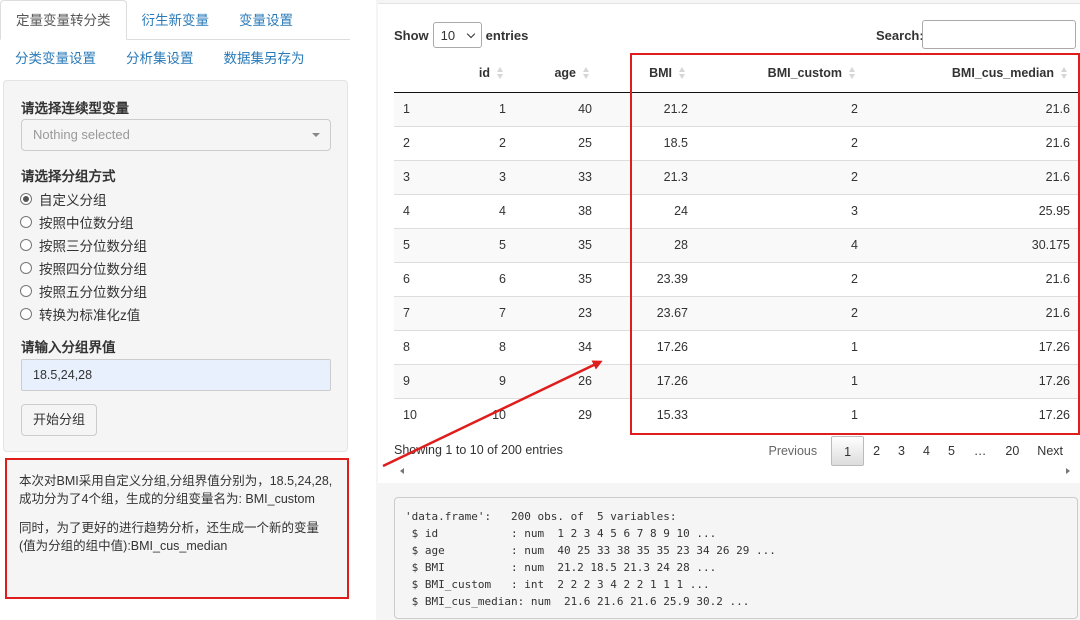 The width and height of the screenshot is (1080, 620). Describe the element at coordinates (26, 199) in the screenshot. I see `radio-checked-icon` at that location.